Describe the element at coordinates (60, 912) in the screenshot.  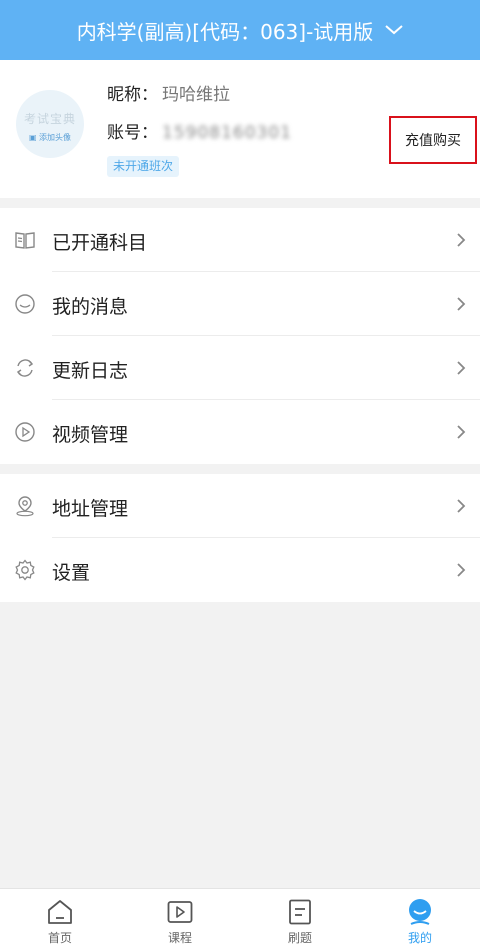
I see `home-icon` at that location.